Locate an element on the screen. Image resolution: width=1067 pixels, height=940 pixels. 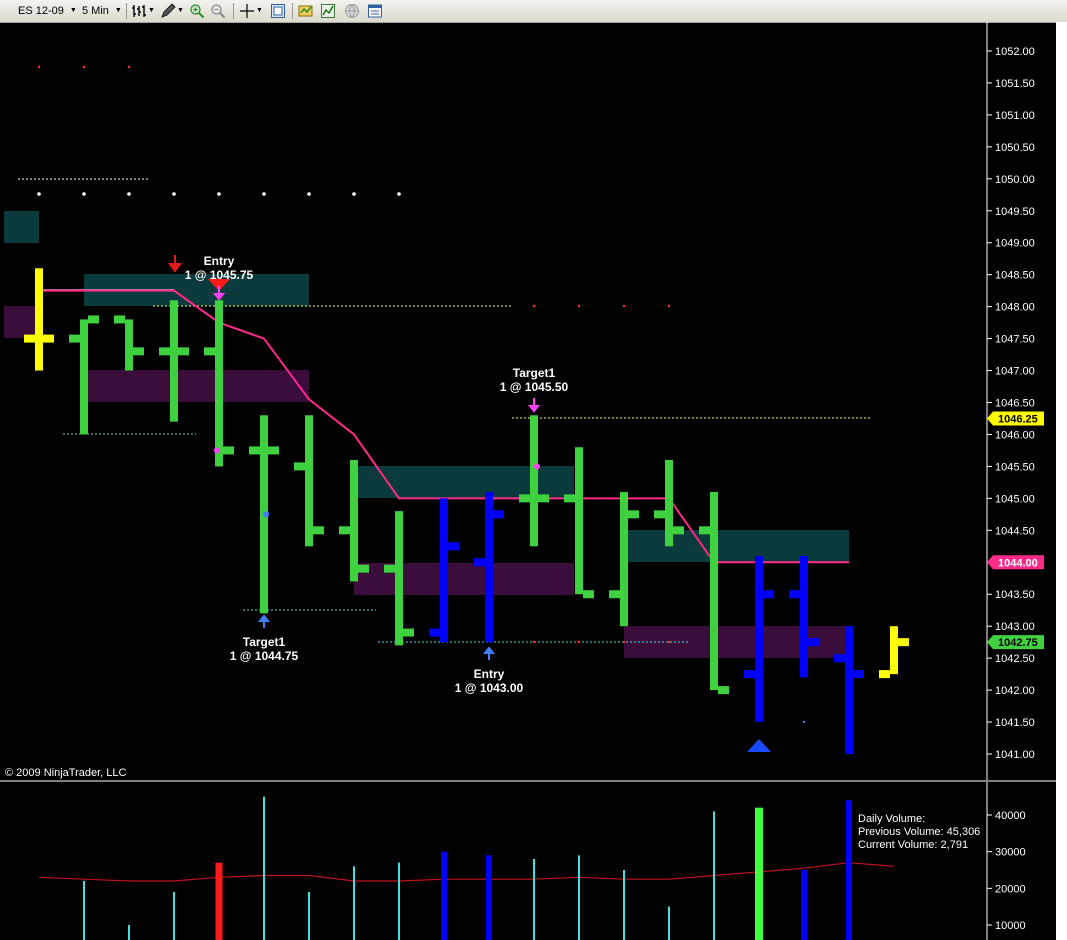
target-arrow-icon is located at coordinates (264, 621).